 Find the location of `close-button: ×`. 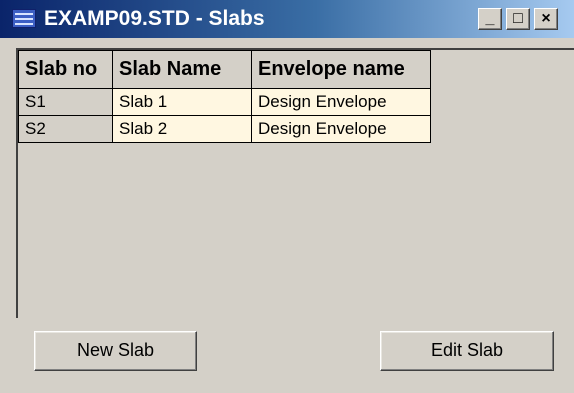

close-button: × is located at coordinates (546, 19).